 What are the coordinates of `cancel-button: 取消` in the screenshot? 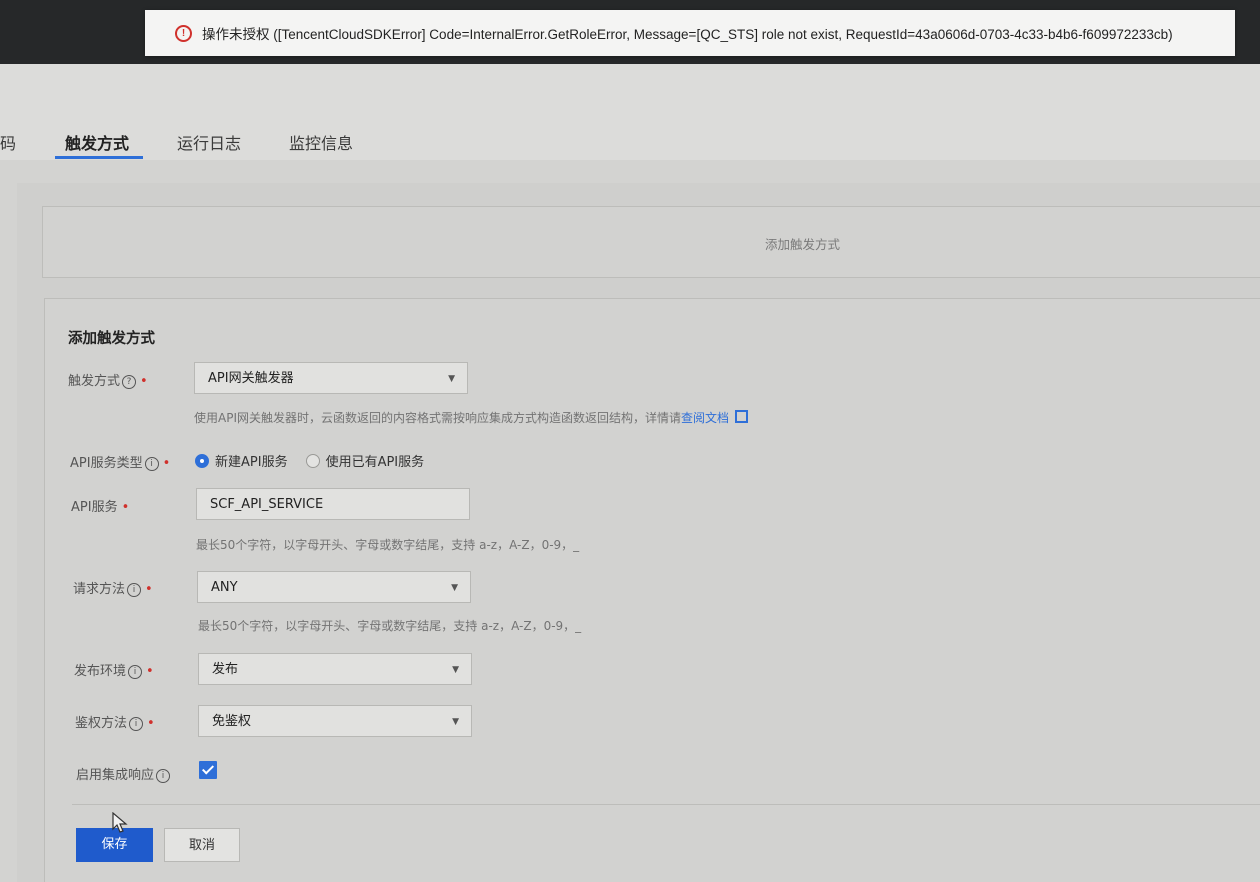 It's located at (202, 845).